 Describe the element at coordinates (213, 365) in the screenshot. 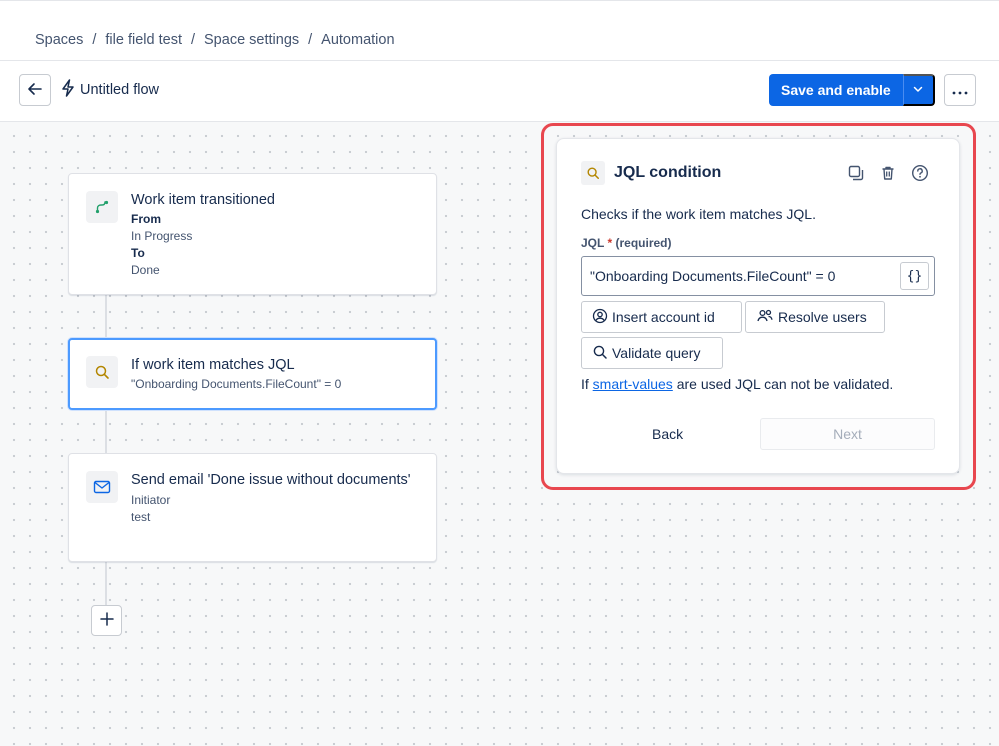

I see `condition-title: If work item matches JQL` at that location.